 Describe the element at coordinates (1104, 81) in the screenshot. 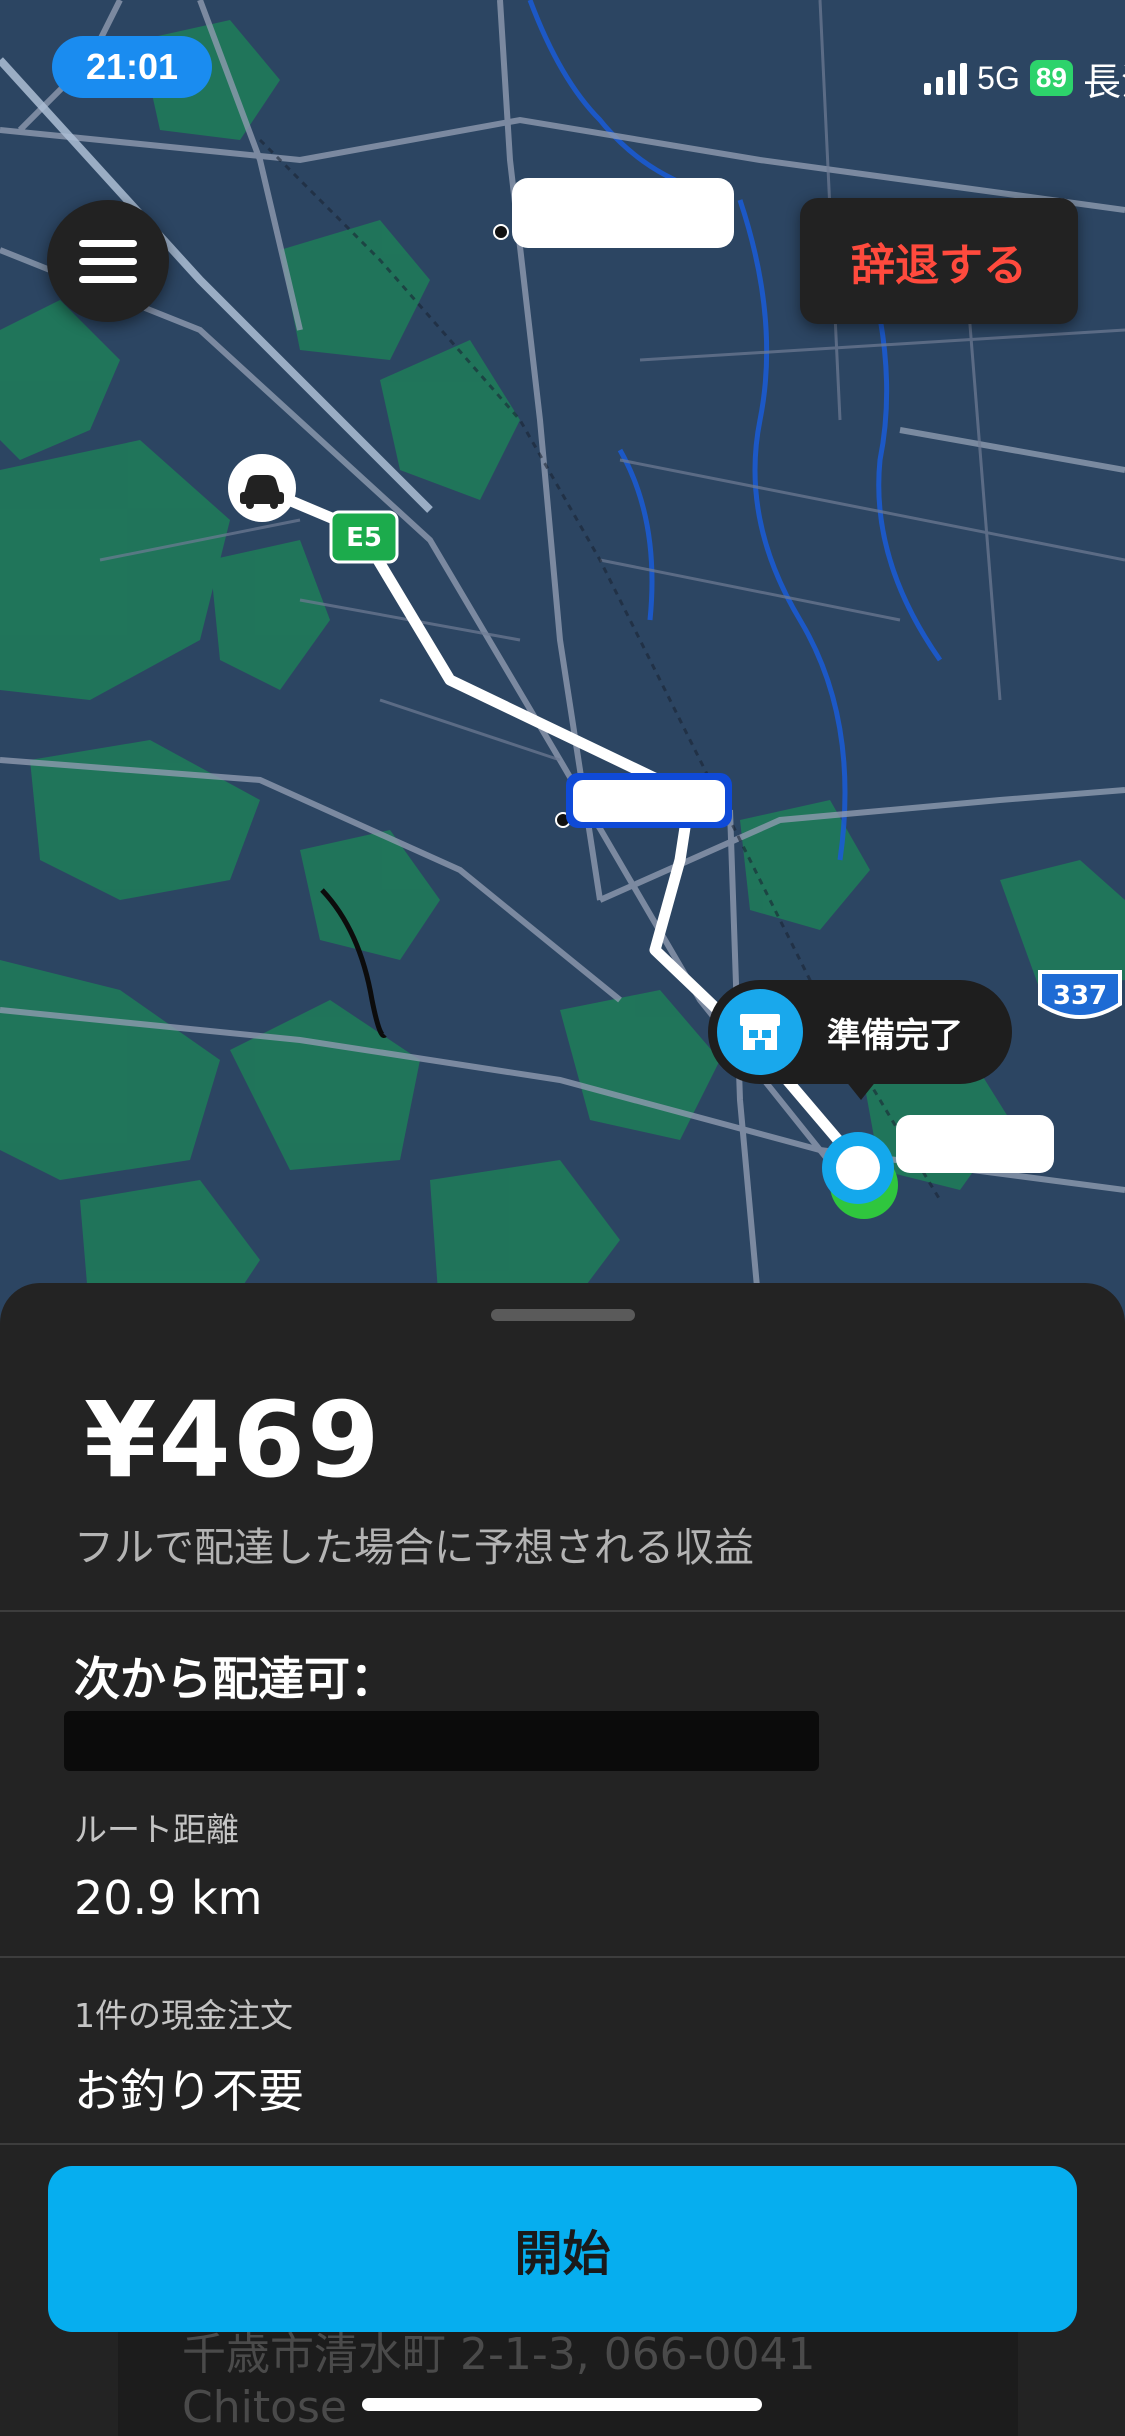

I see `status-carrier-text: 長沙` at that location.